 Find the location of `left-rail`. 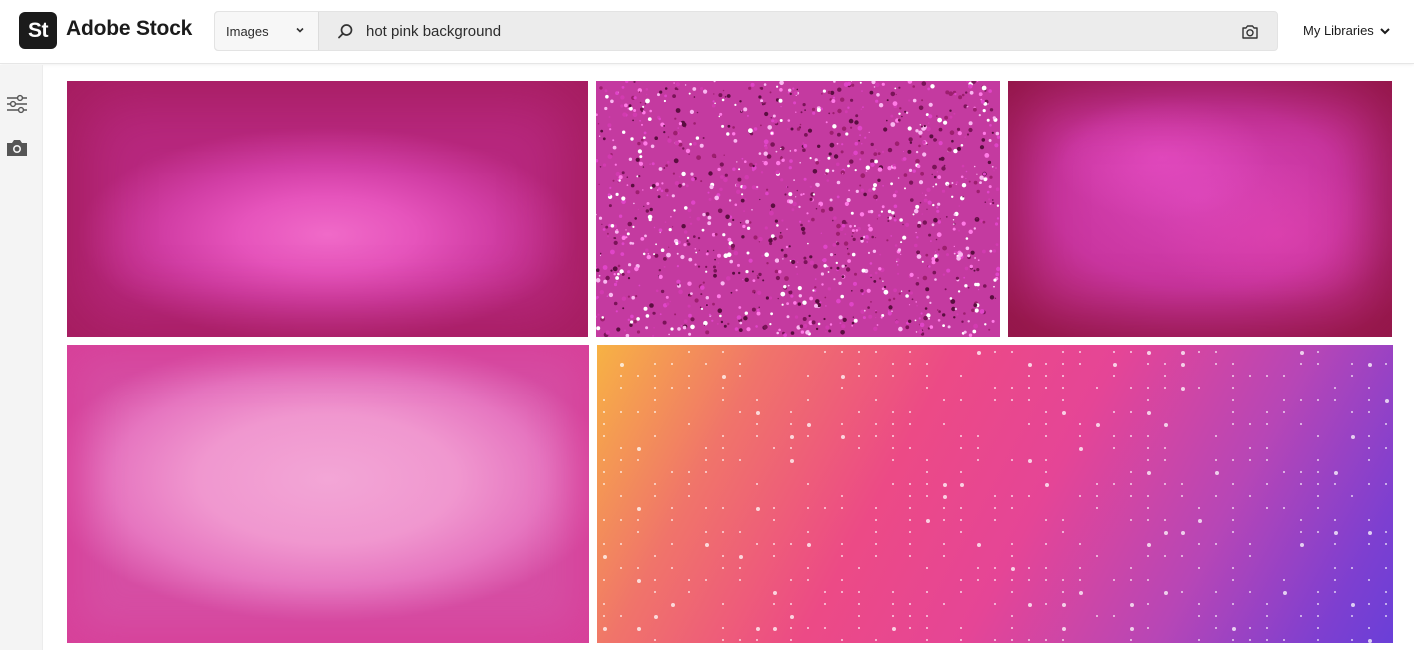

left-rail is located at coordinates (21, 357).